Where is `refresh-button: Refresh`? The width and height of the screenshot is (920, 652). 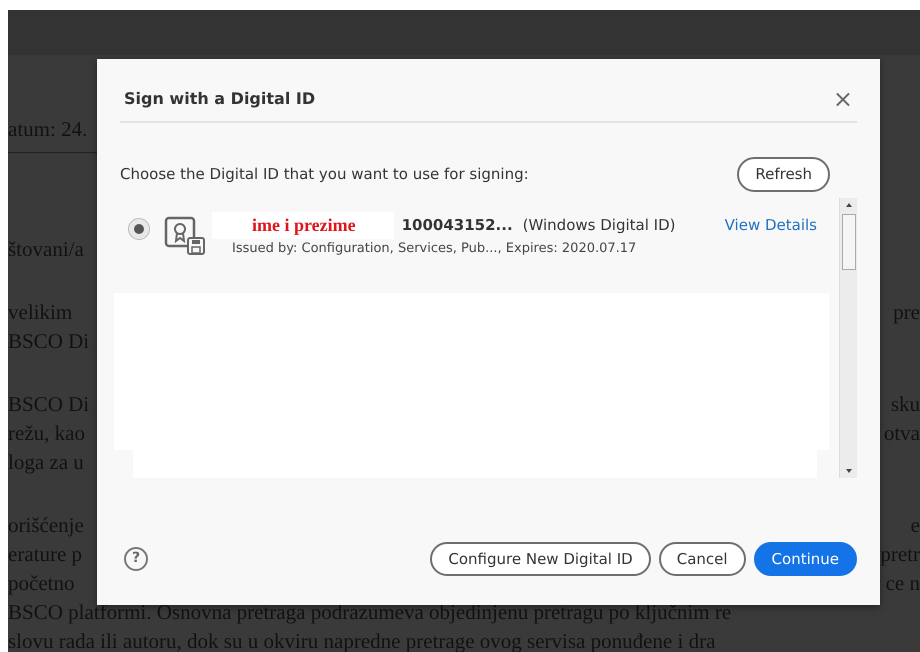
refresh-button: Refresh is located at coordinates (783, 174).